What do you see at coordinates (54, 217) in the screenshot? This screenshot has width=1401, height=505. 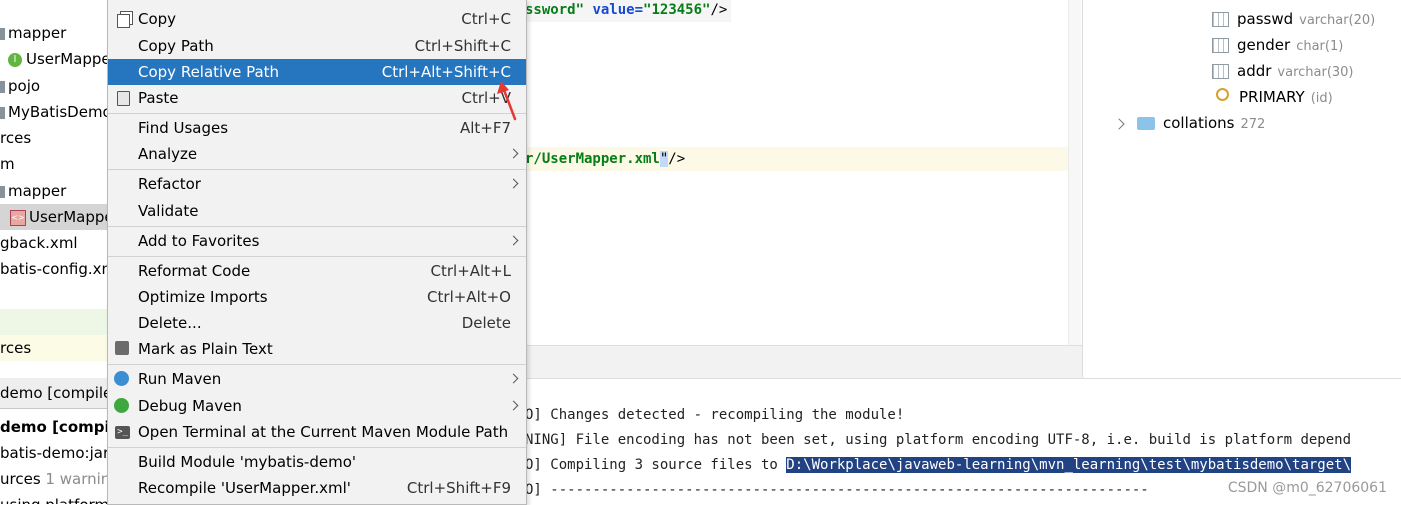 I see `tree-item-usermapper-xml: <>UserMapper` at bounding box center [54, 217].